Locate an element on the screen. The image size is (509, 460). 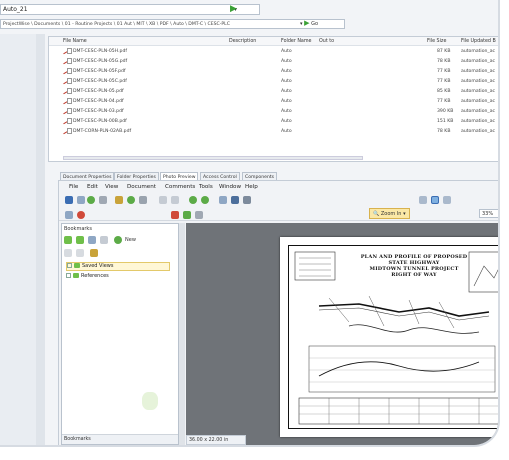
move-down-icon is located at coordinates (80, 253).